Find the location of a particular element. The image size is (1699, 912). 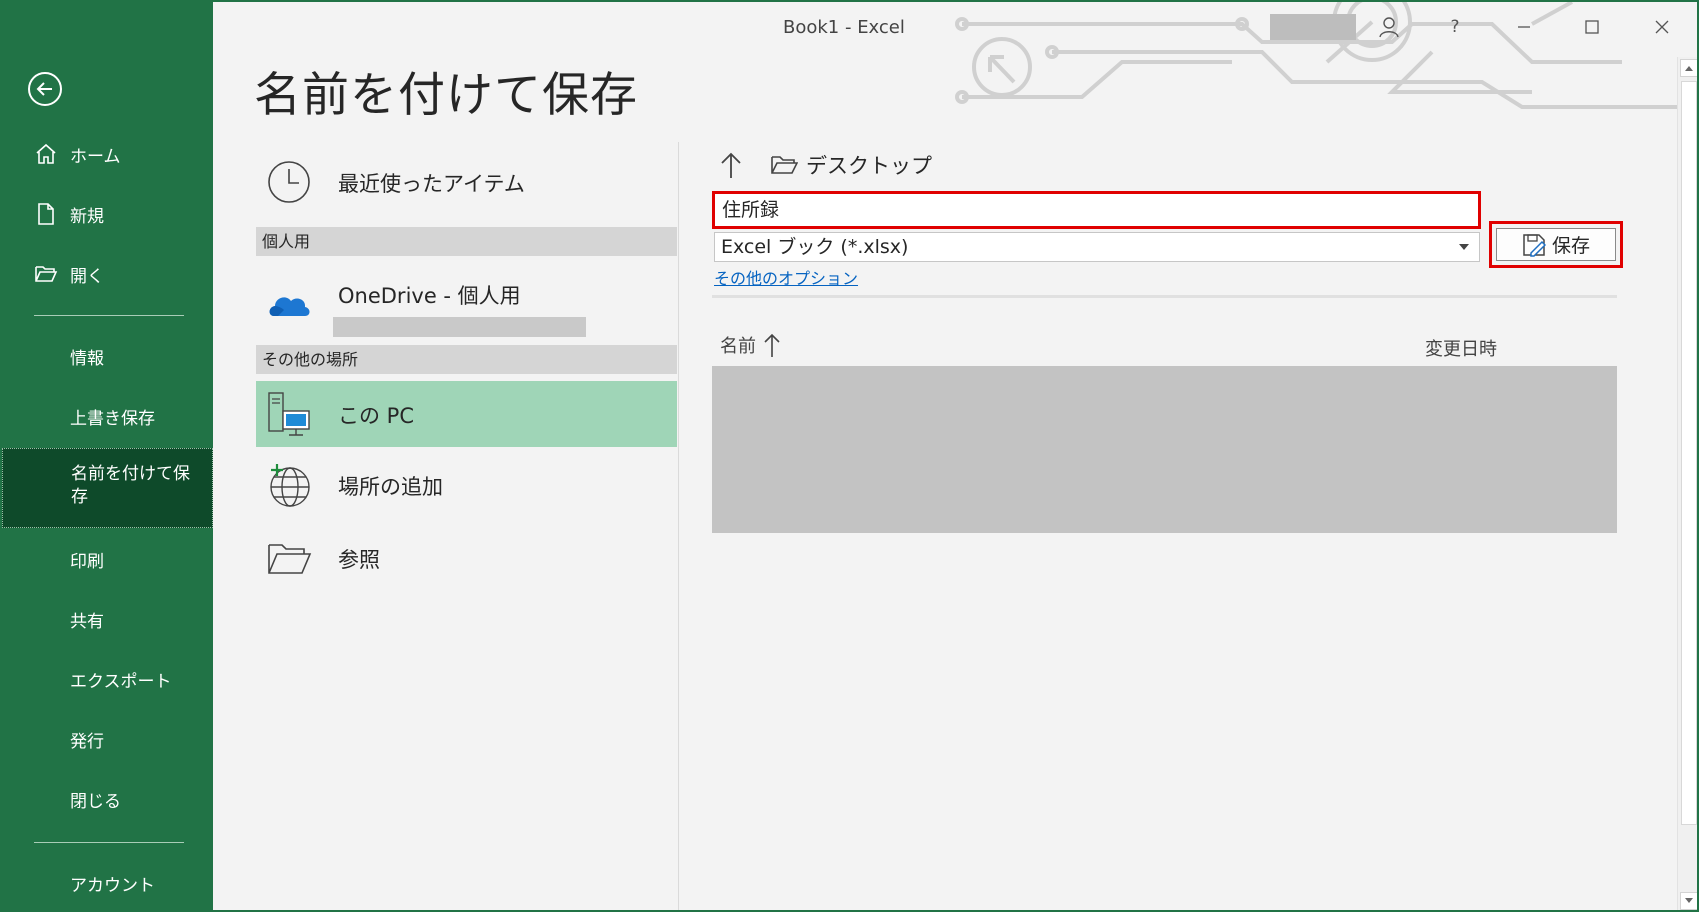

nav-label: 情報 is located at coordinates (87, 358).